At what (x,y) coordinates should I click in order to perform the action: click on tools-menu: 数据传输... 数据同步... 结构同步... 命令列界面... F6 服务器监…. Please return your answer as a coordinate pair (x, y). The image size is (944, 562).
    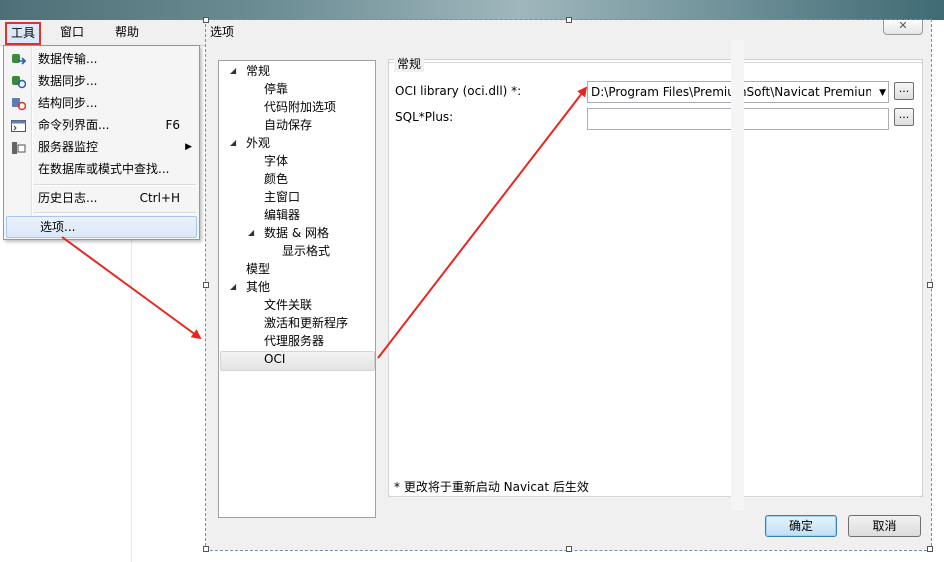
    Looking at the image, I should click on (101, 142).